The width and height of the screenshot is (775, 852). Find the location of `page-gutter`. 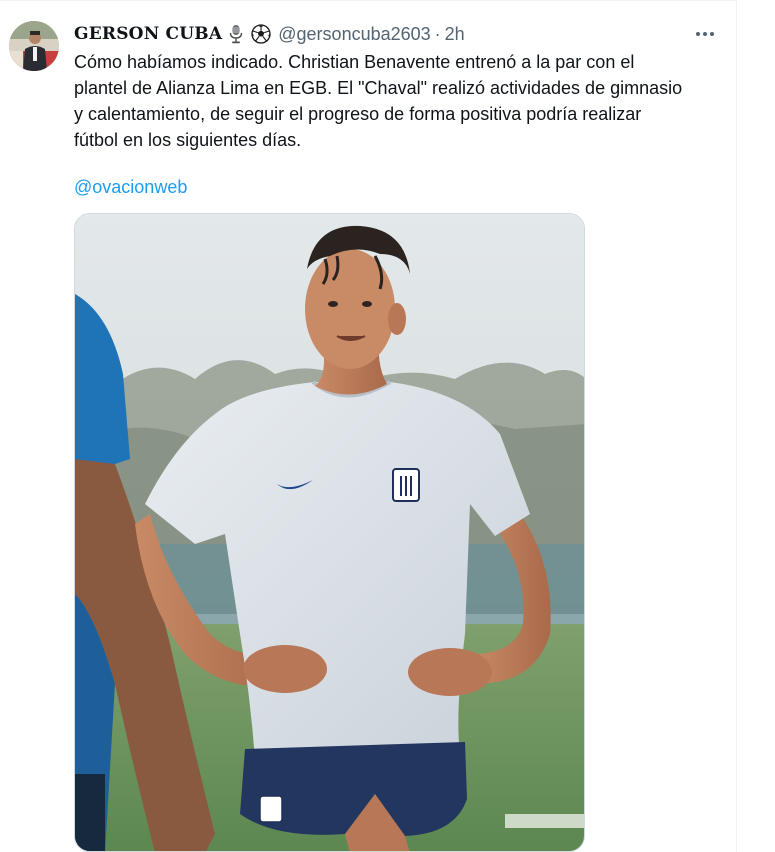

page-gutter is located at coordinates (756, 426).